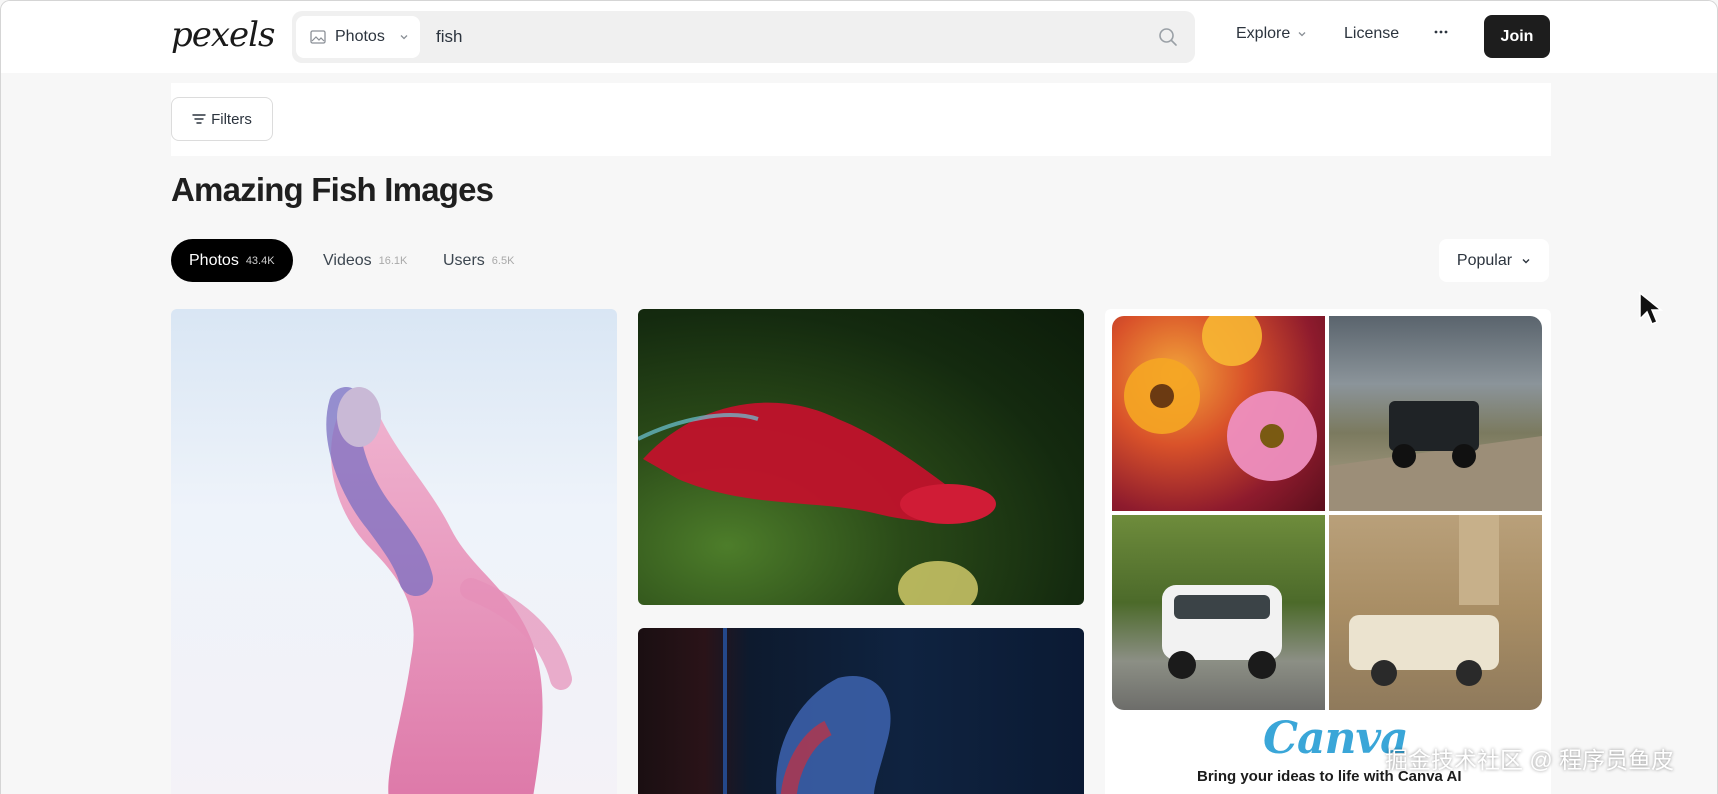  I want to click on white-suv-illustration, so click(1222, 632).